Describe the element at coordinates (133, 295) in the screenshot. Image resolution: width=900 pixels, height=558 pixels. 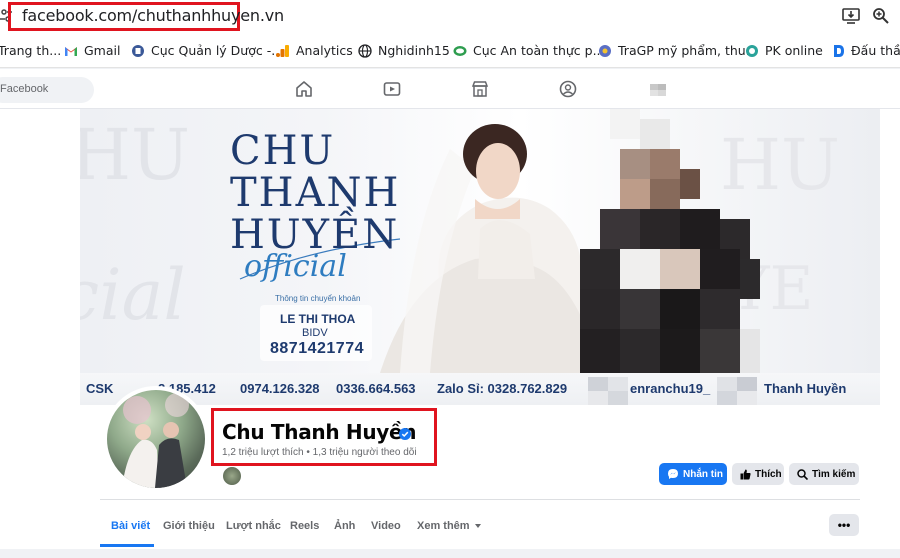
I see `svg-text: cial` at that location.